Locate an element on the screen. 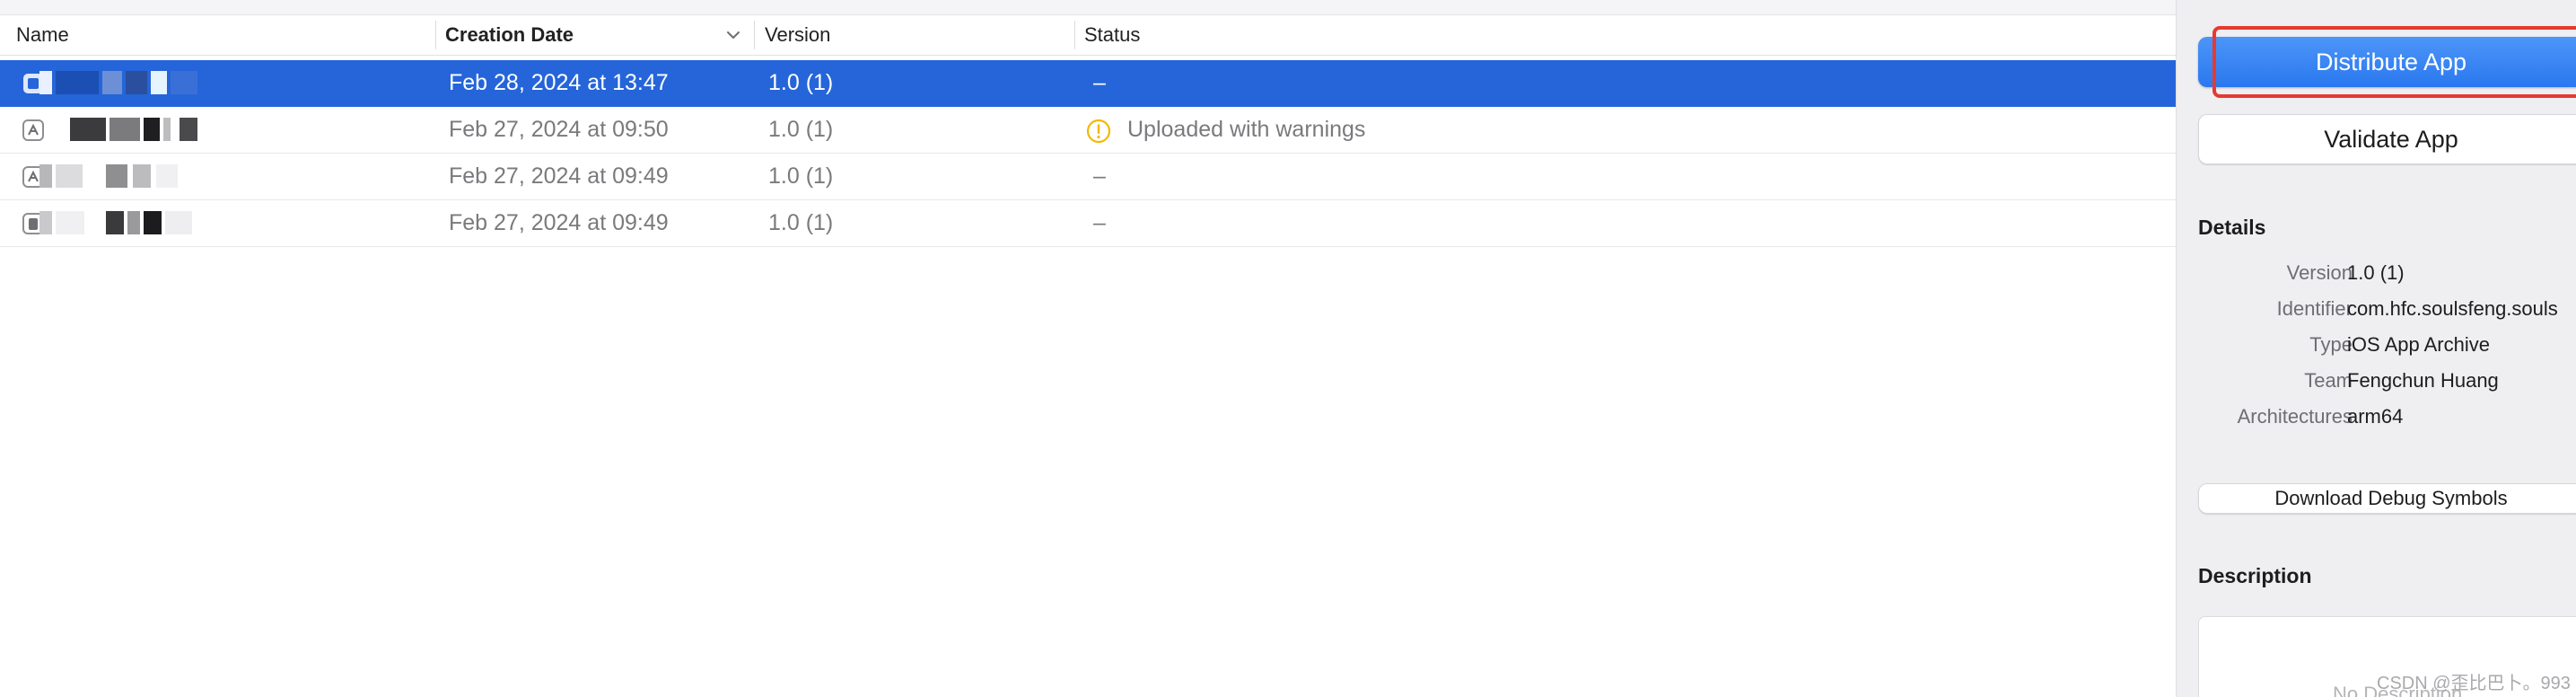 The image size is (2576, 697). column-header-name: Name is located at coordinates (42, 35).